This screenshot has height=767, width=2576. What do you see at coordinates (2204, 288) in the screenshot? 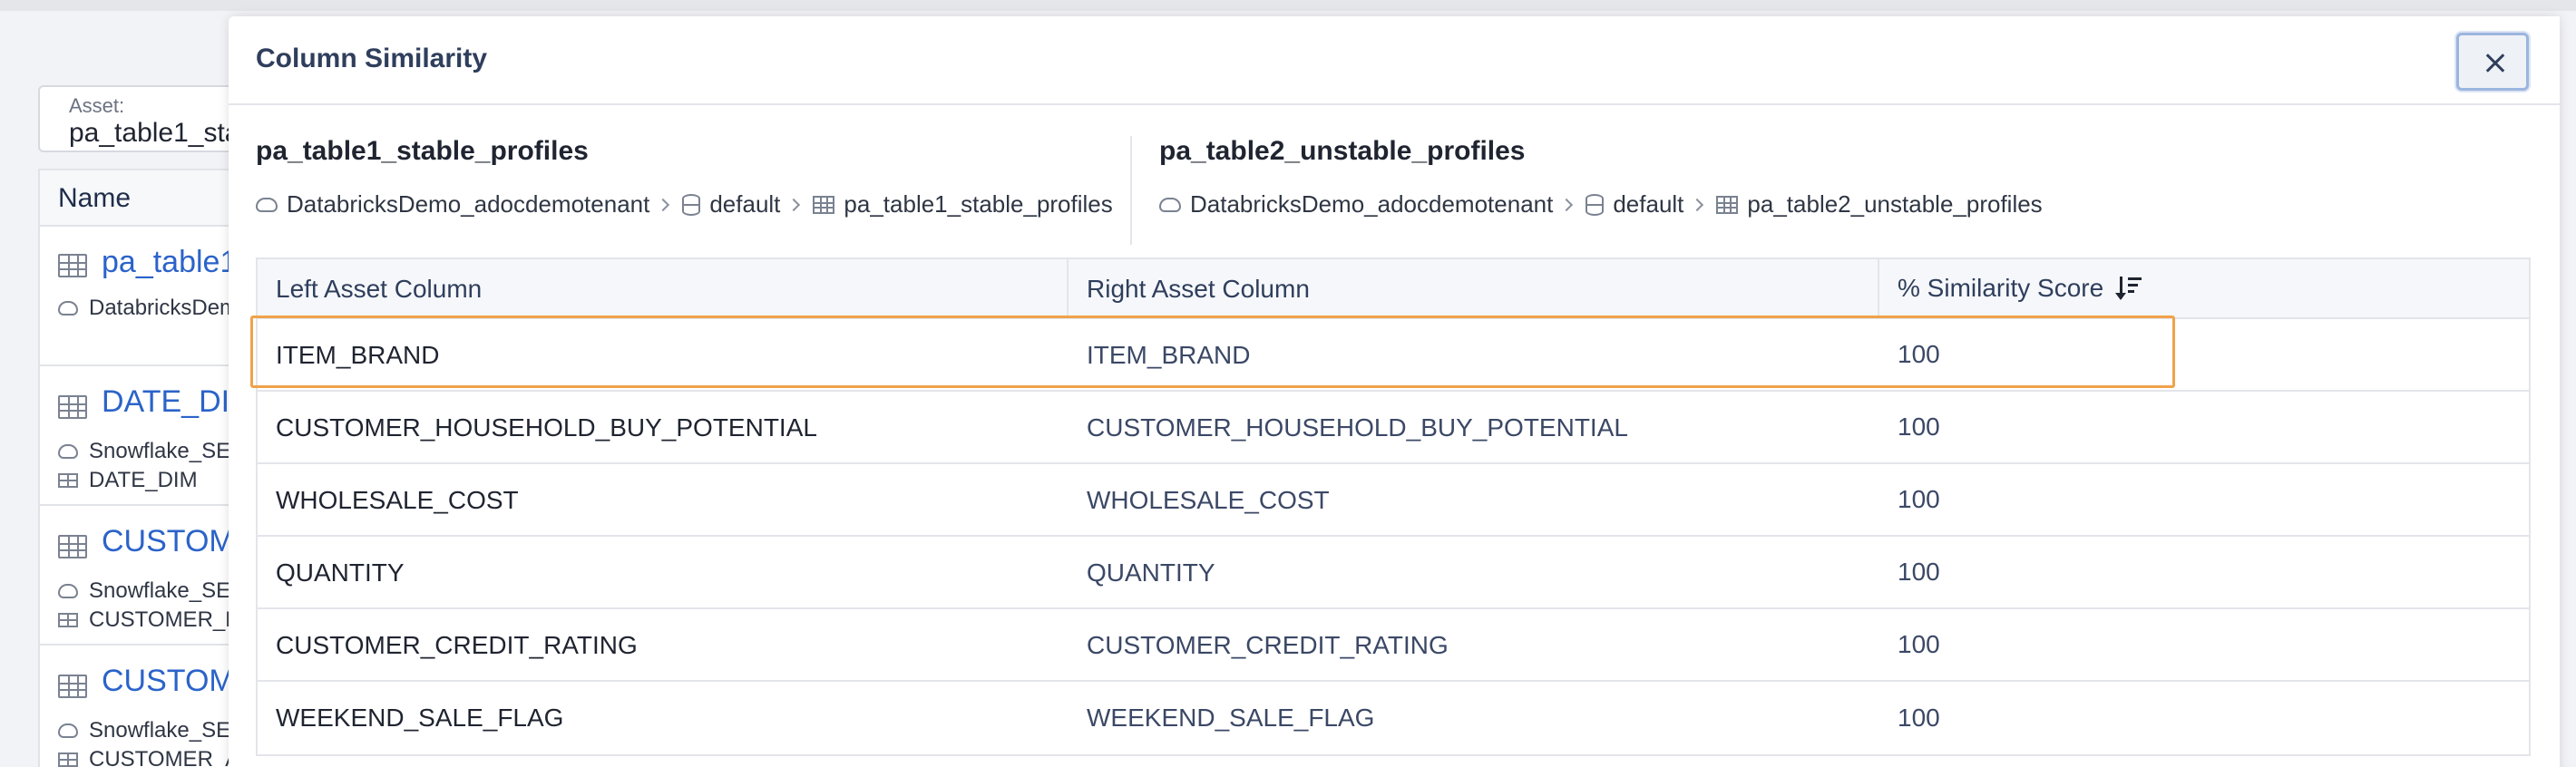
I see `column-header-score: % Similarity Score` at bounding box center [2204, 288].